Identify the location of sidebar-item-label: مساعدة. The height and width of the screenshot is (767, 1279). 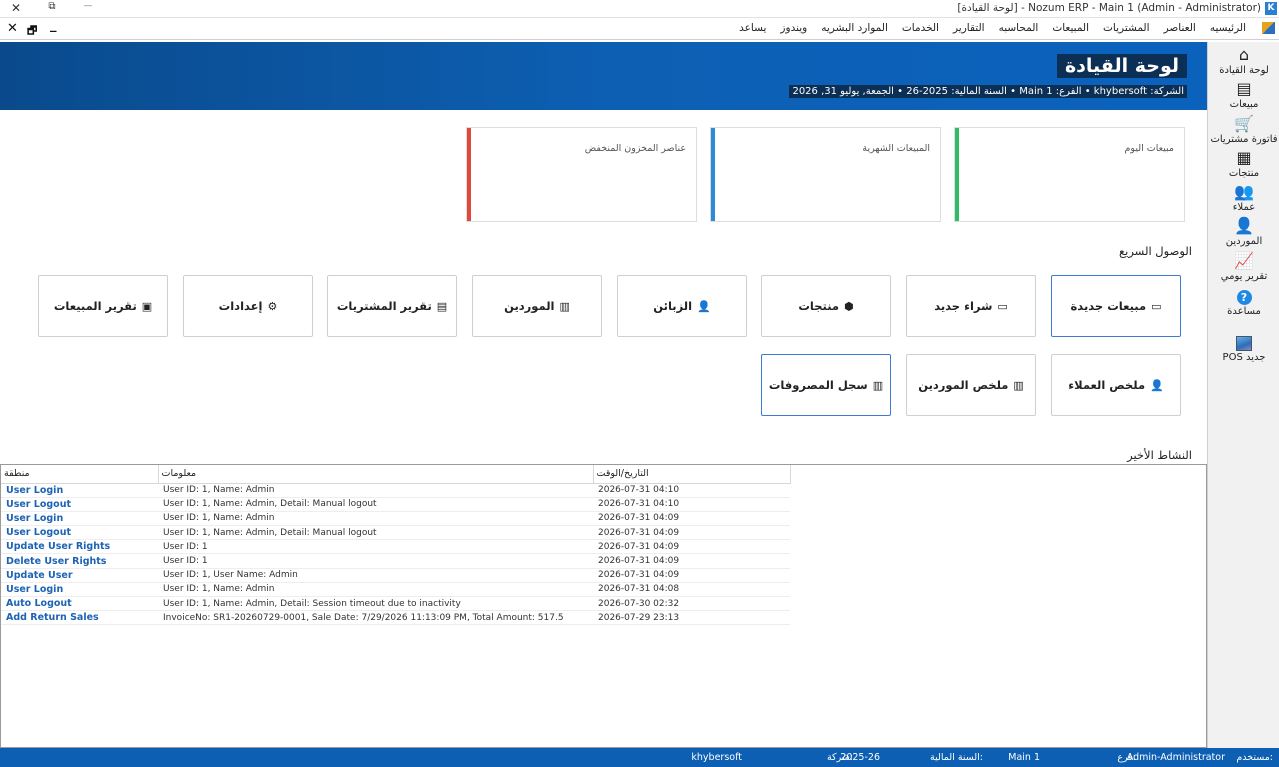
(1244, 311).